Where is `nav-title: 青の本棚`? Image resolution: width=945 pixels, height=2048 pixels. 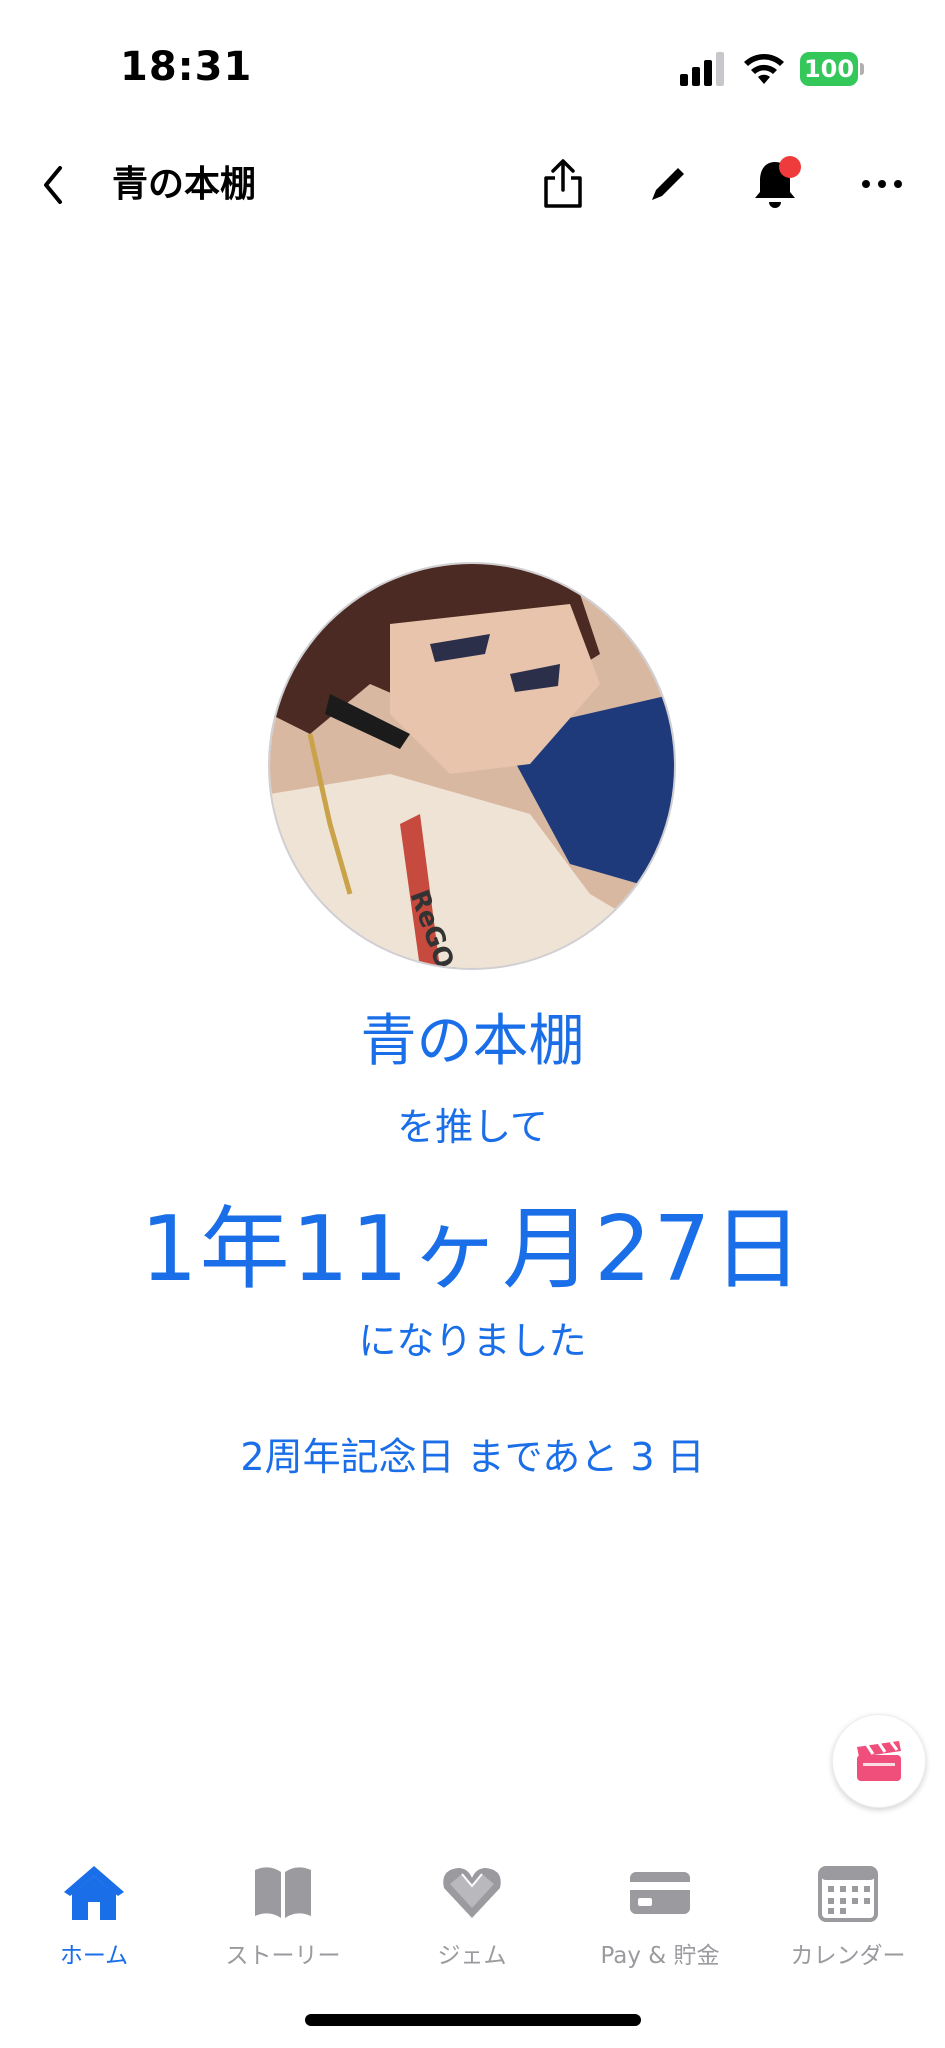 nav-title: 青の本棚 is located at coordinates (184, 184).